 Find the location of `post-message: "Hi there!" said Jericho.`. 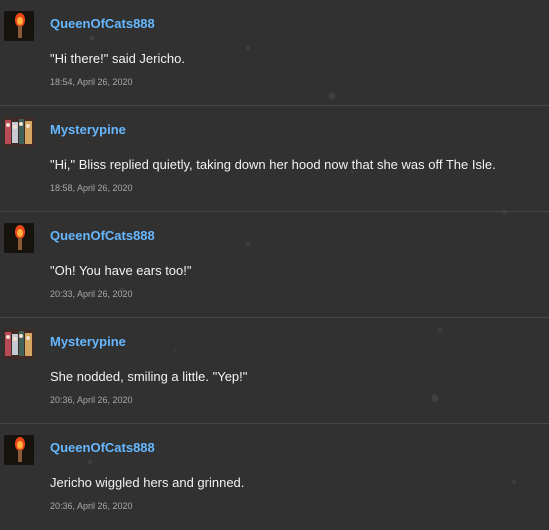

post-message: "Hi there!" said Jericho. is located at coordinates (117, 58).